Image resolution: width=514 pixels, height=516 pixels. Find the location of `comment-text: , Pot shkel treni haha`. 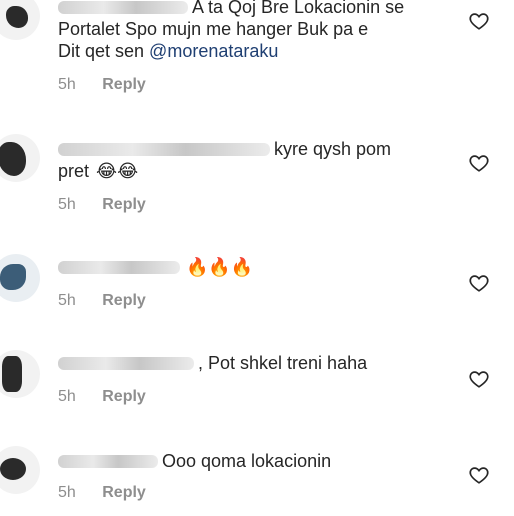

comment-text: , Pot shkel treni haha is located at coordinates (248, 363).